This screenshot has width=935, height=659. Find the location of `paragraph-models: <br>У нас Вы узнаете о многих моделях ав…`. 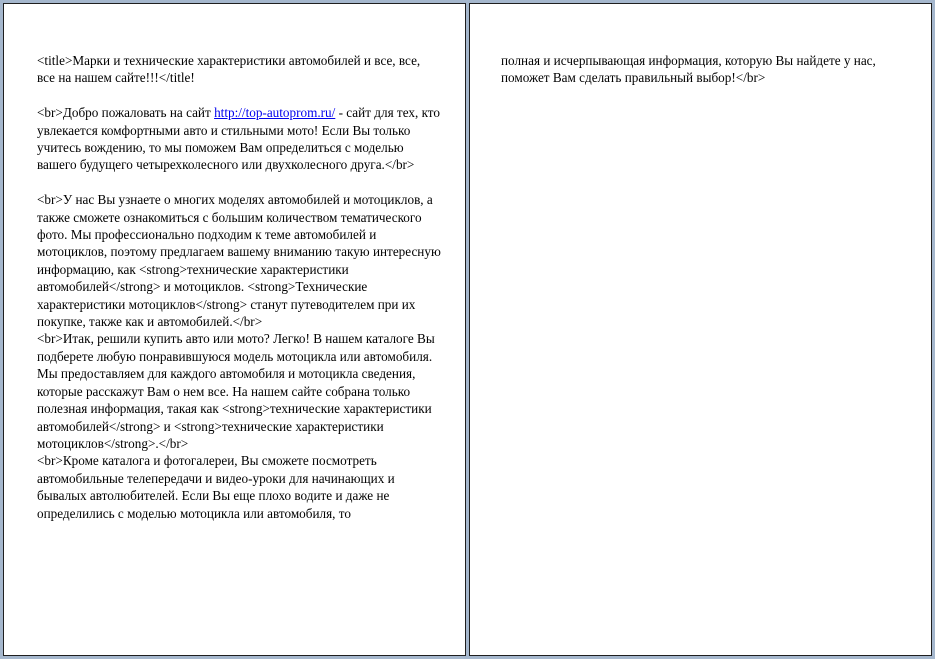

paragraph-models: <br>У нас Вы узнаете о многих моделях ав… is located at coordinates (239, 261).